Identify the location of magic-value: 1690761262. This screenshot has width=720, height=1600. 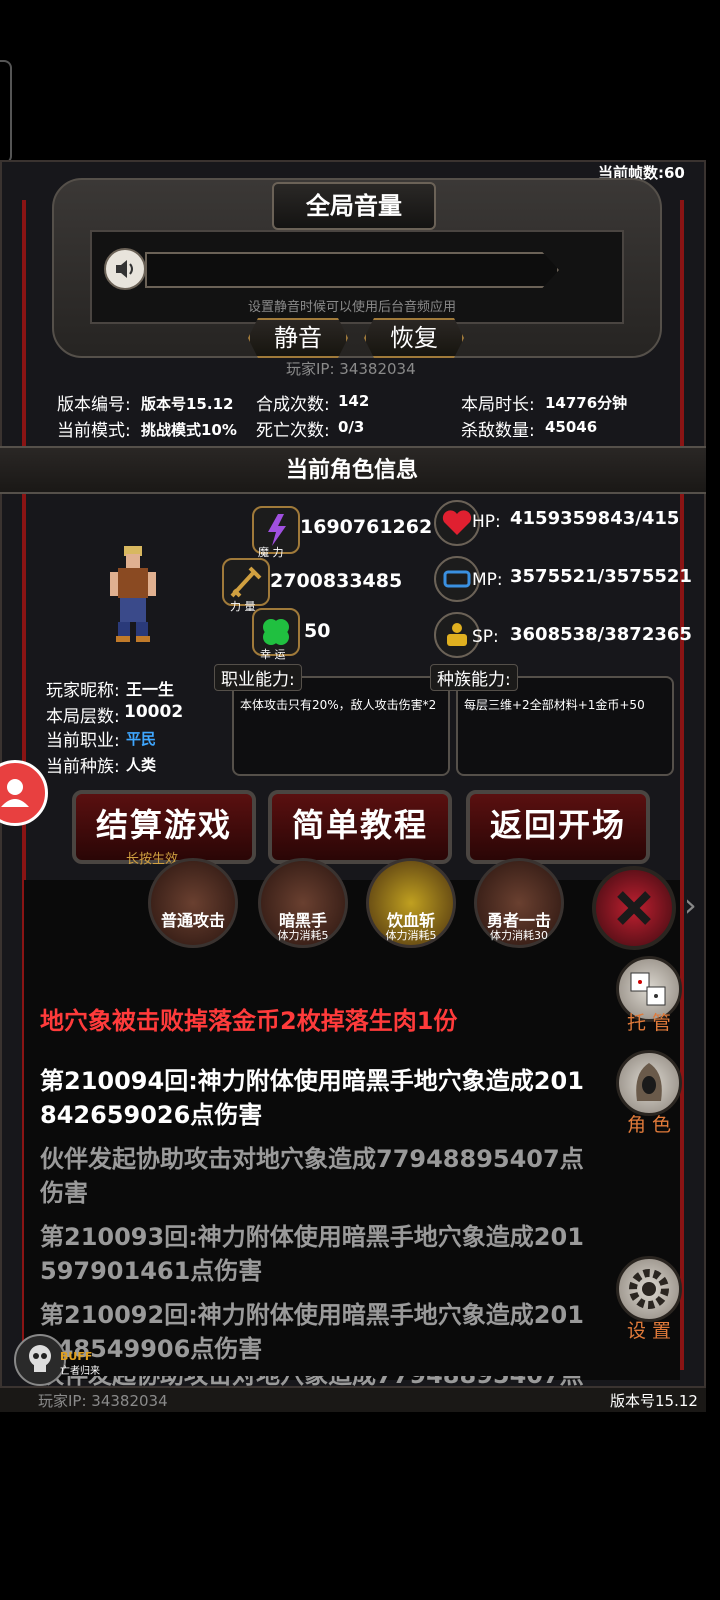
(366, 527).